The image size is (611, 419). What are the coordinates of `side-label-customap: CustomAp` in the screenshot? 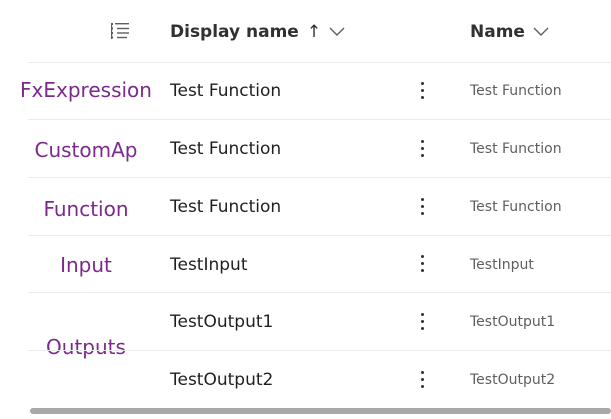 It's located at (86, 150).